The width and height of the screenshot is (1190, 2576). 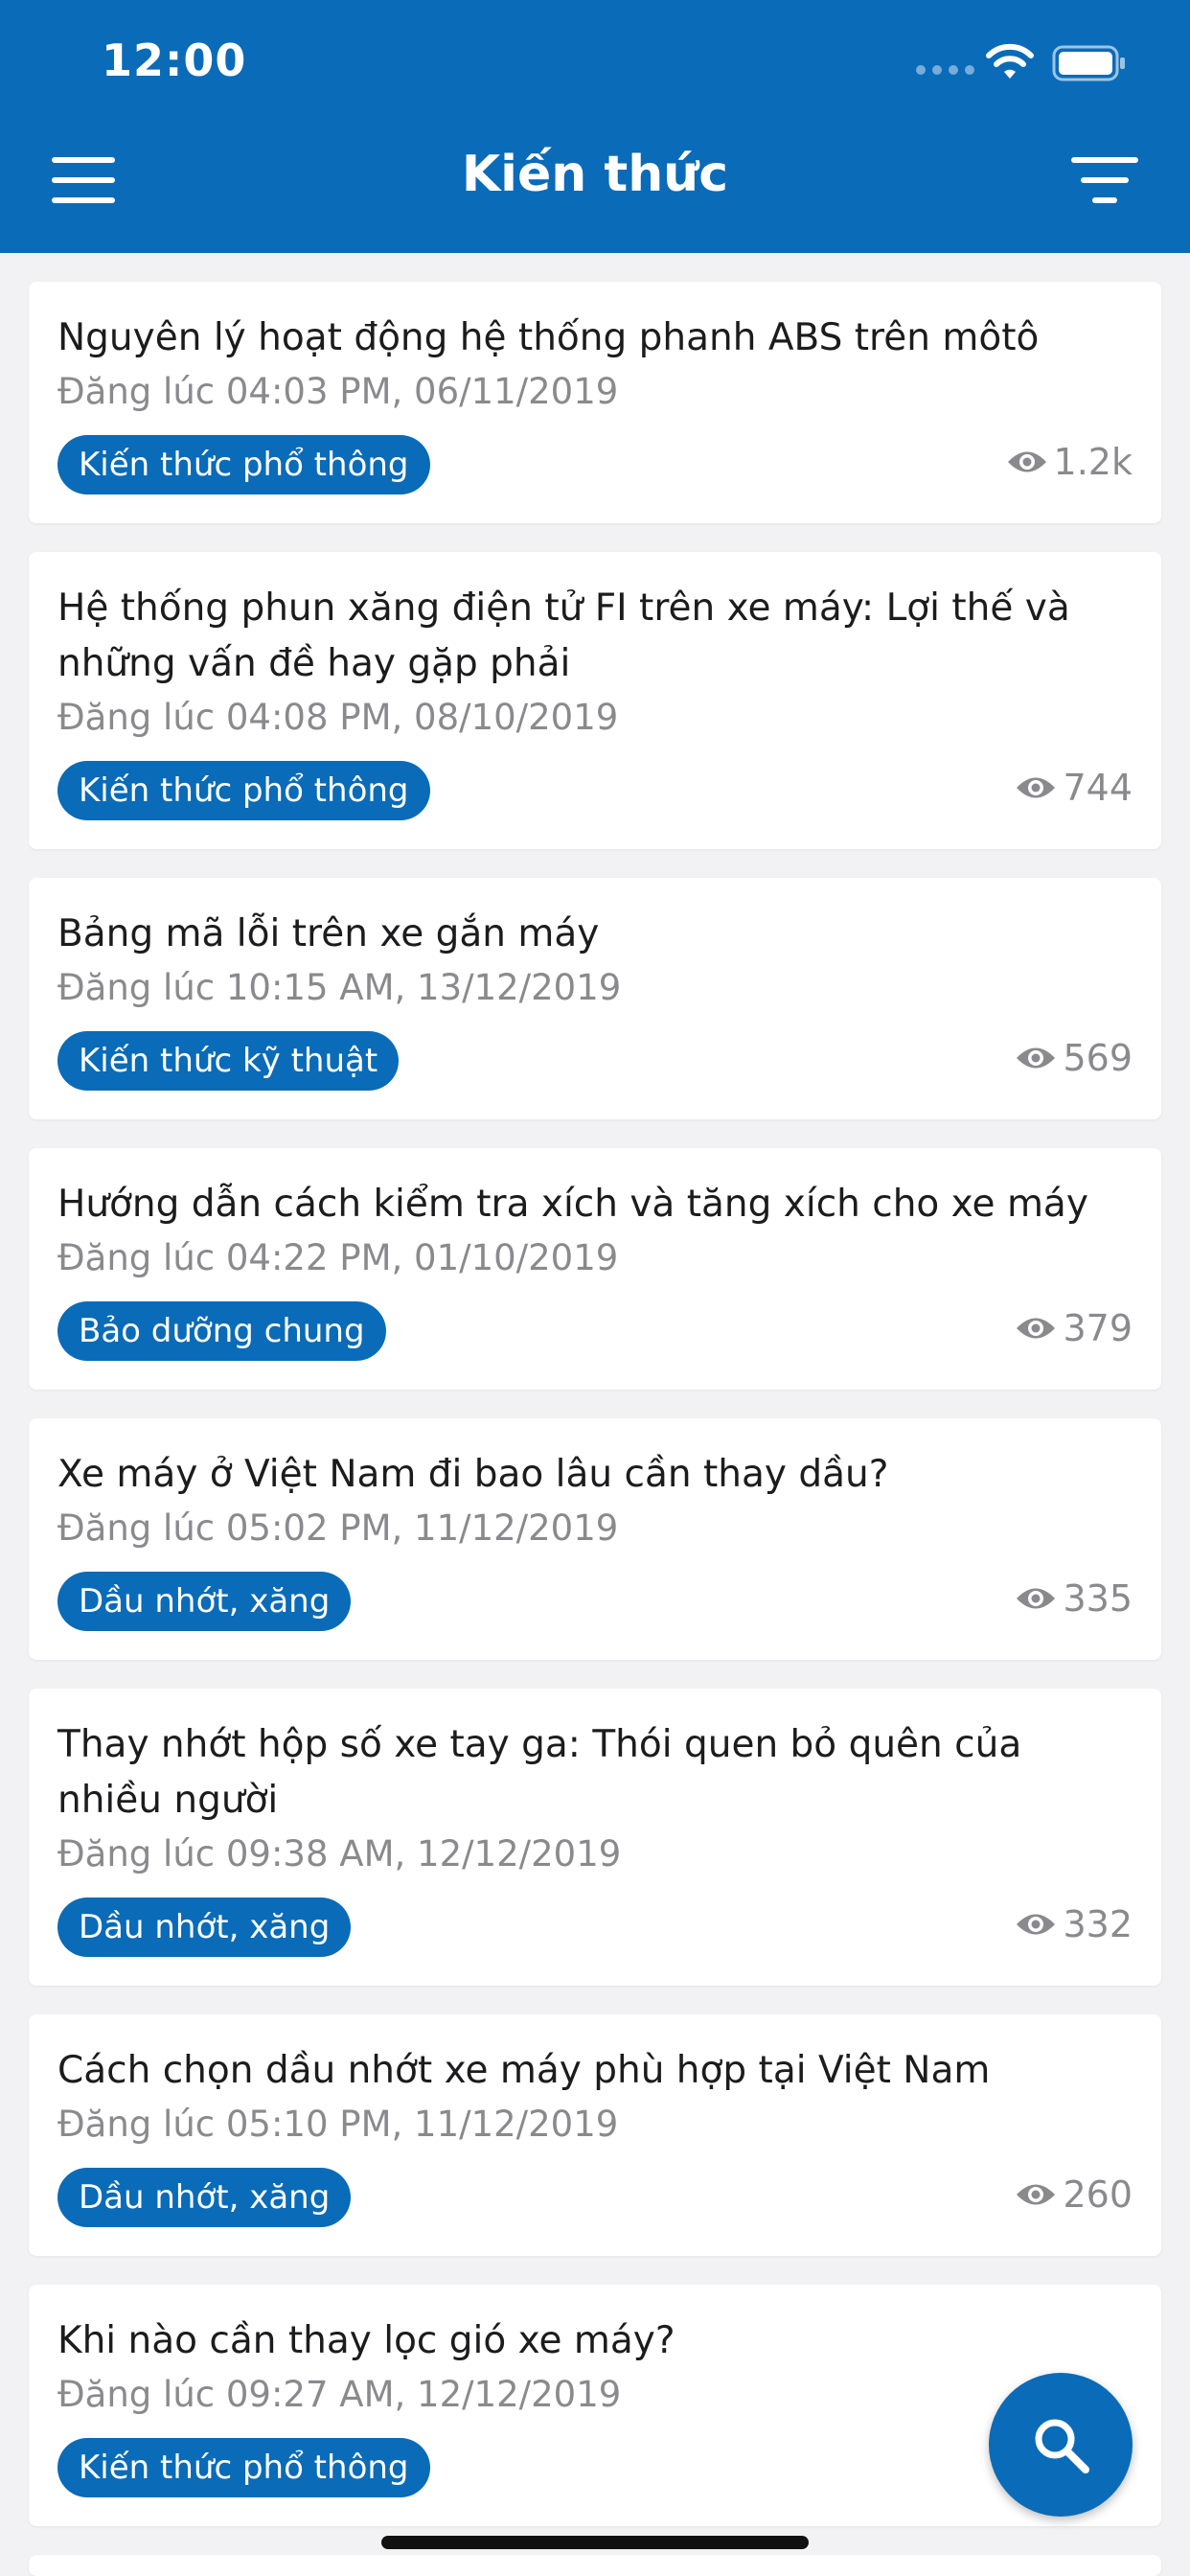 I want to click on view-count: 379, so click(x=1098, y=1328).